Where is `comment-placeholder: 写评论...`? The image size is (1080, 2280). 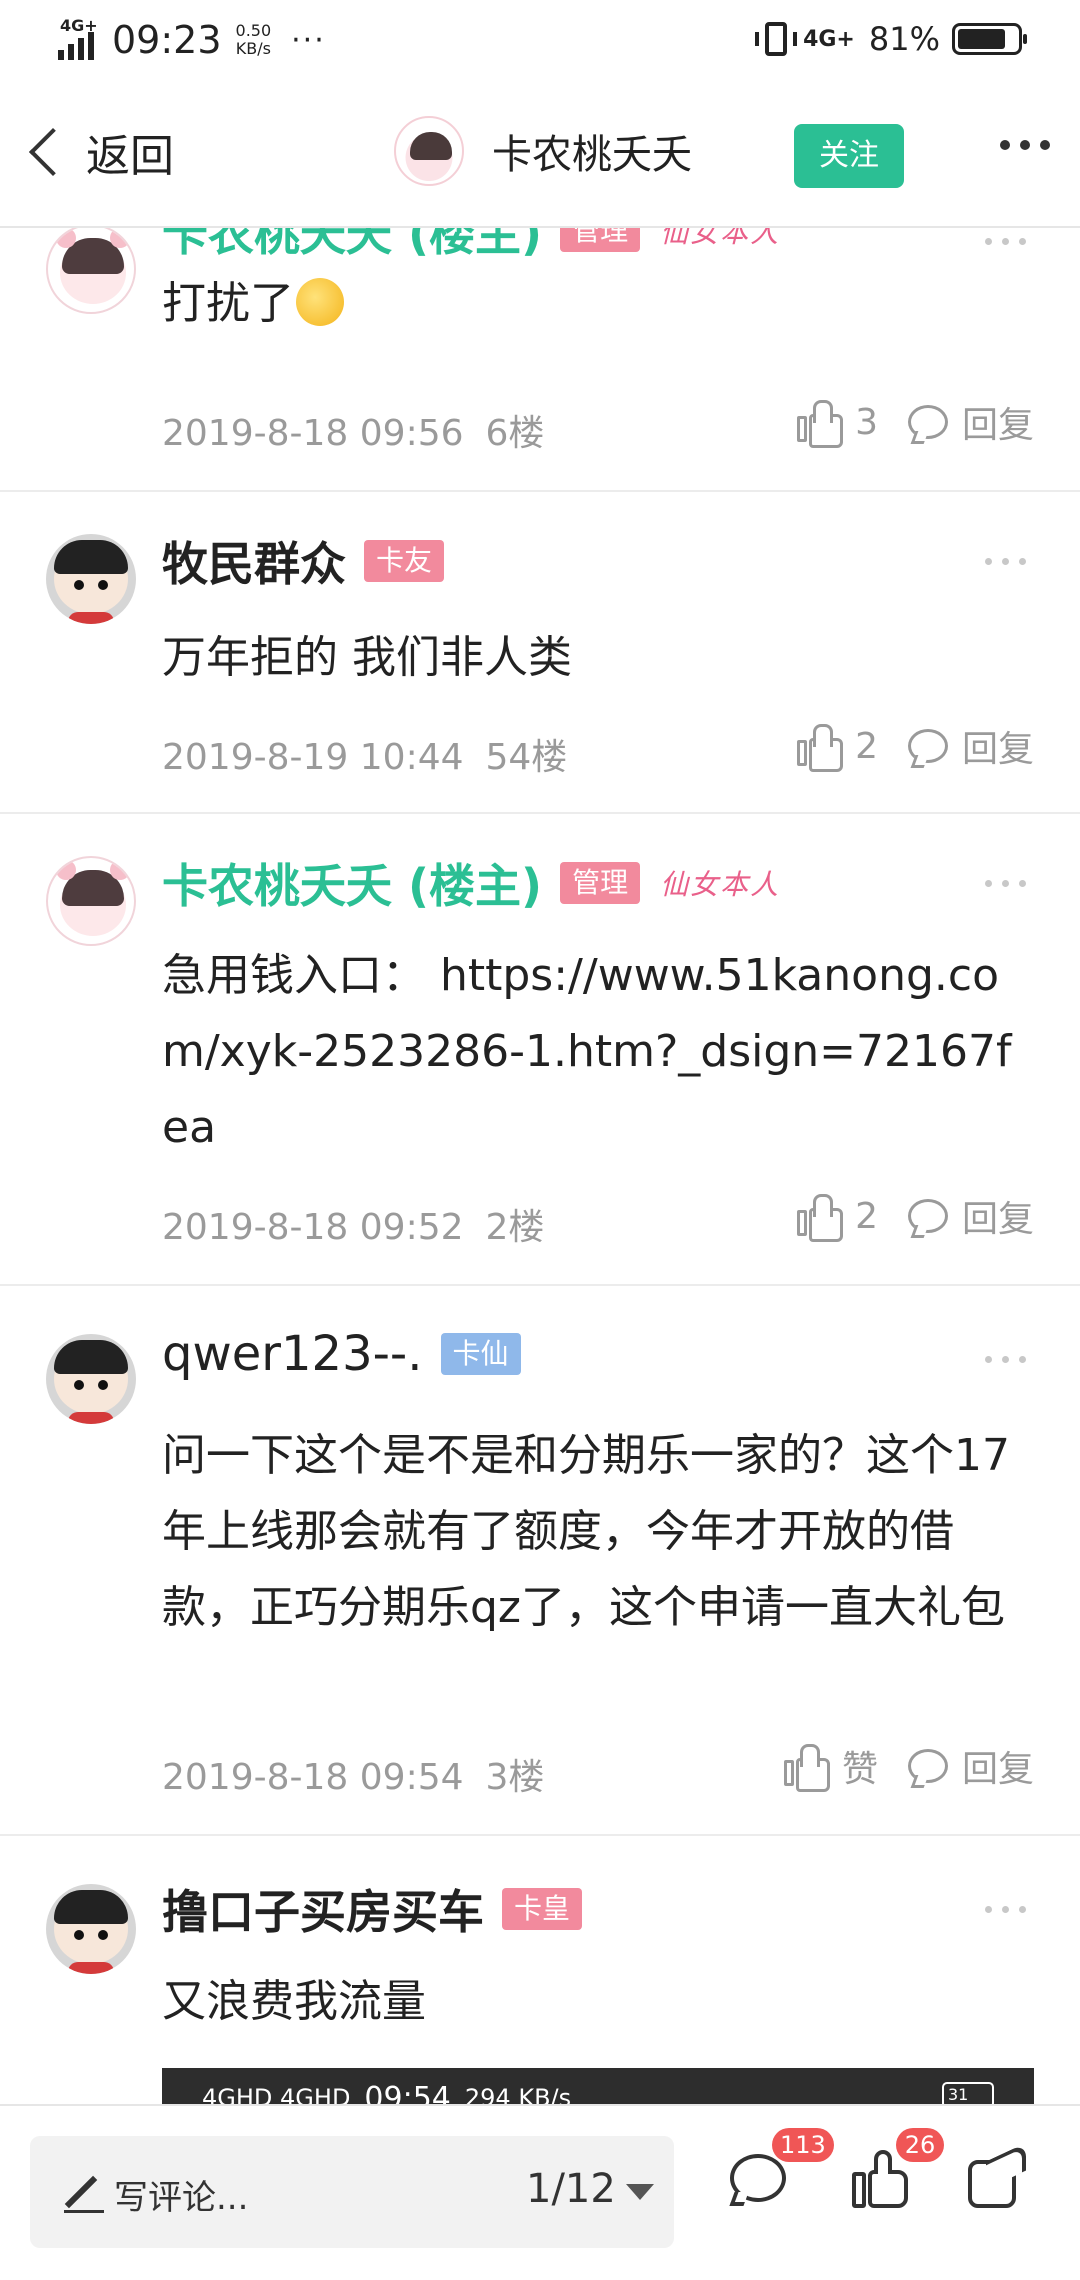
comment-placeholder: 写评论... is located at coordinates (181, 2198).